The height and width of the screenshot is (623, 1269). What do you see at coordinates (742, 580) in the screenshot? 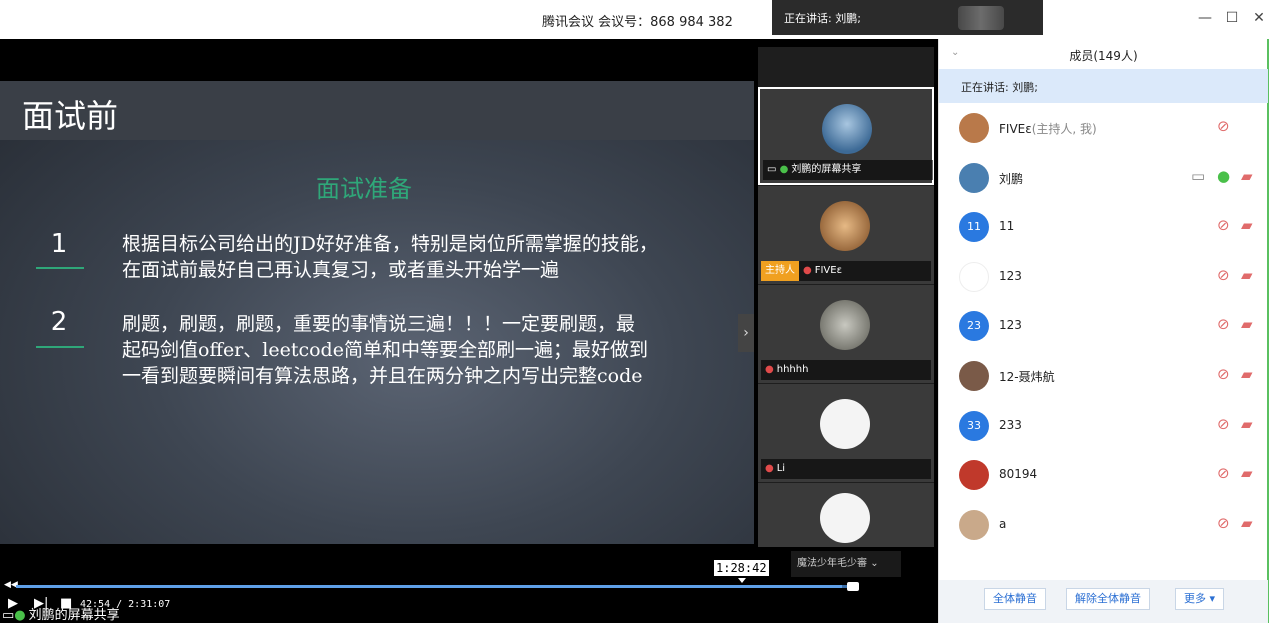
I see `tooltip-arrow` at bounding box center [742, 580].